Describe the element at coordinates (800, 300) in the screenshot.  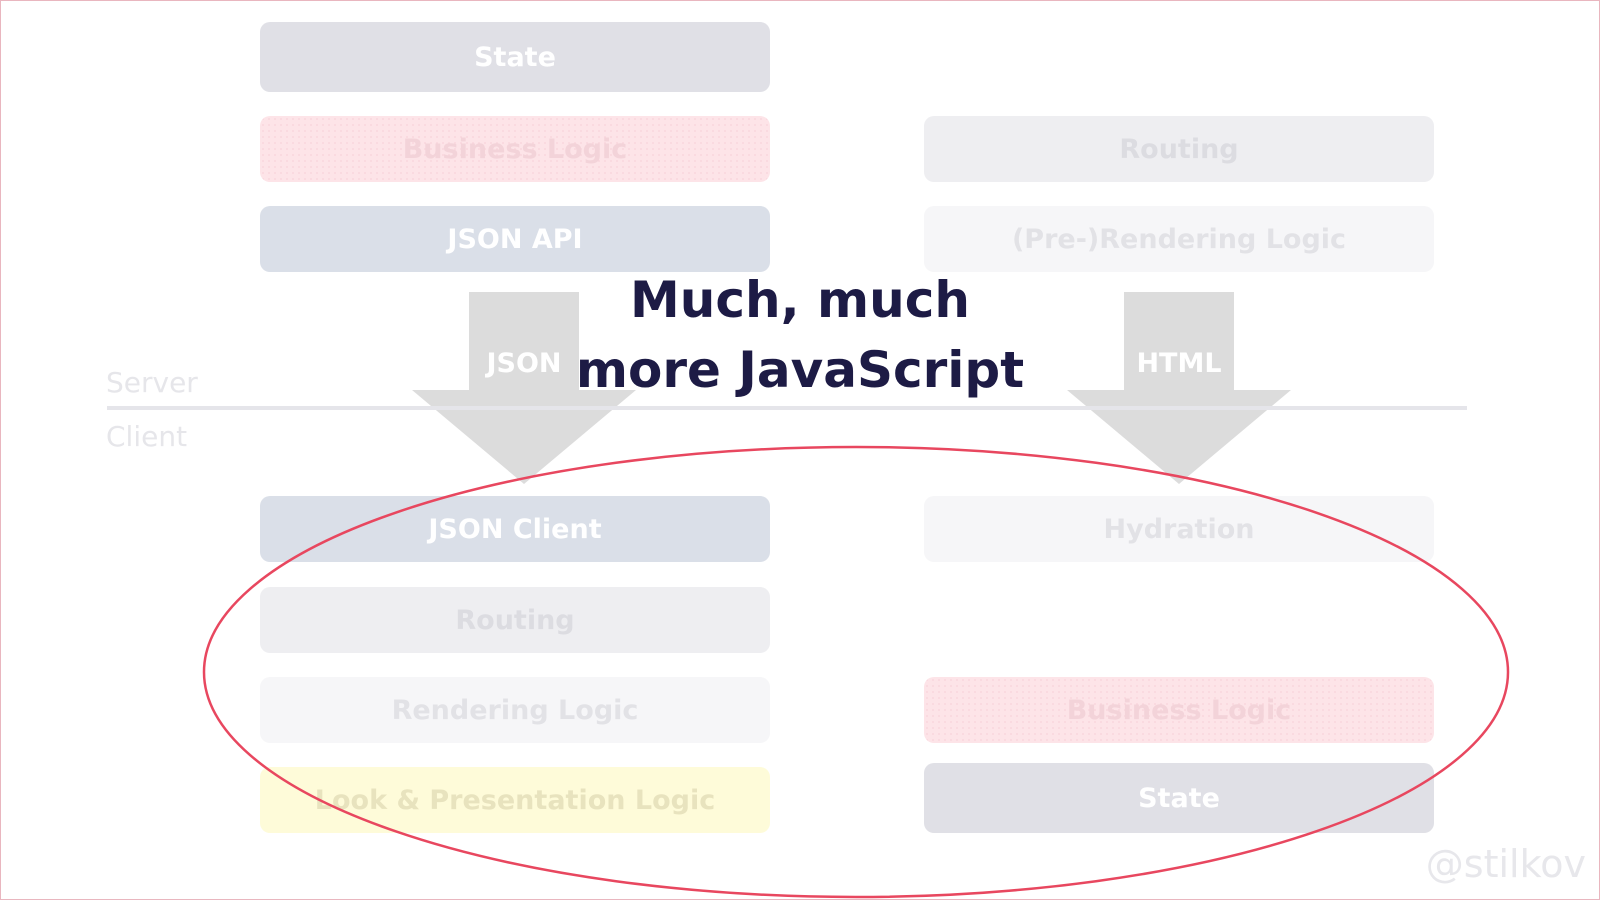
I see `headline-line-1: Much, much` at that location.